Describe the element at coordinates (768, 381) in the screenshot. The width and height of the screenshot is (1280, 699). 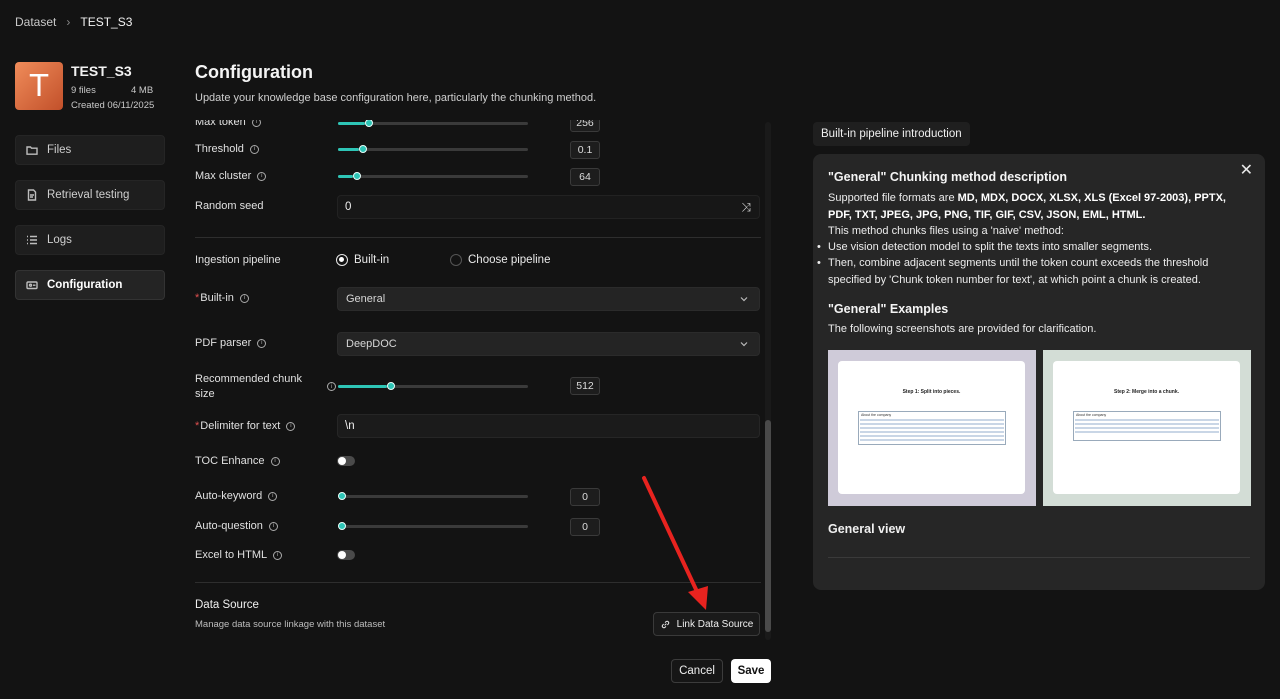
I see `form-scrollbar` at that location.